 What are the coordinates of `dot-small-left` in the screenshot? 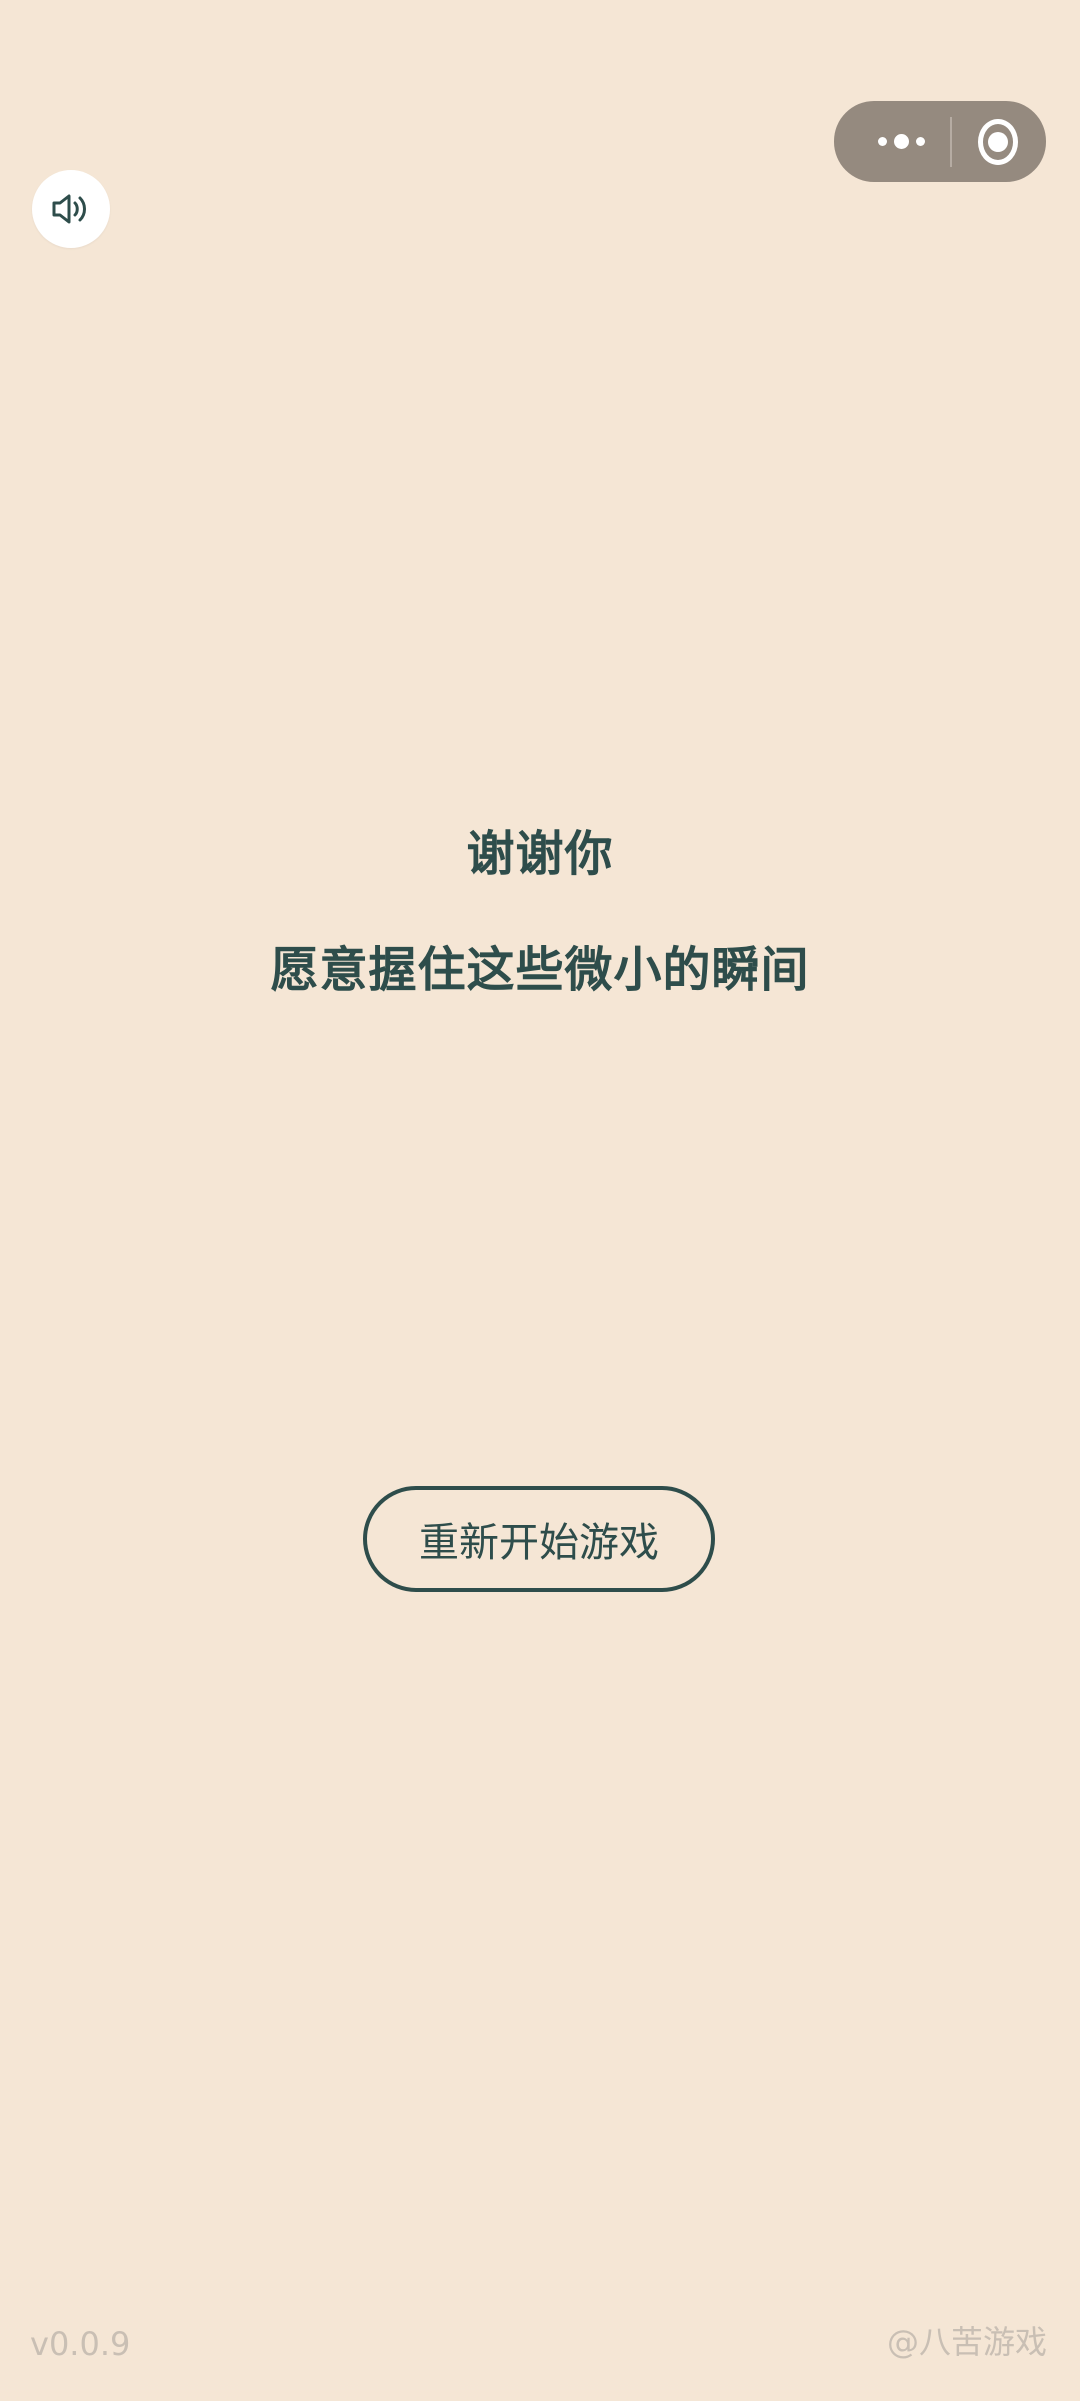 It's located at (883, 141).